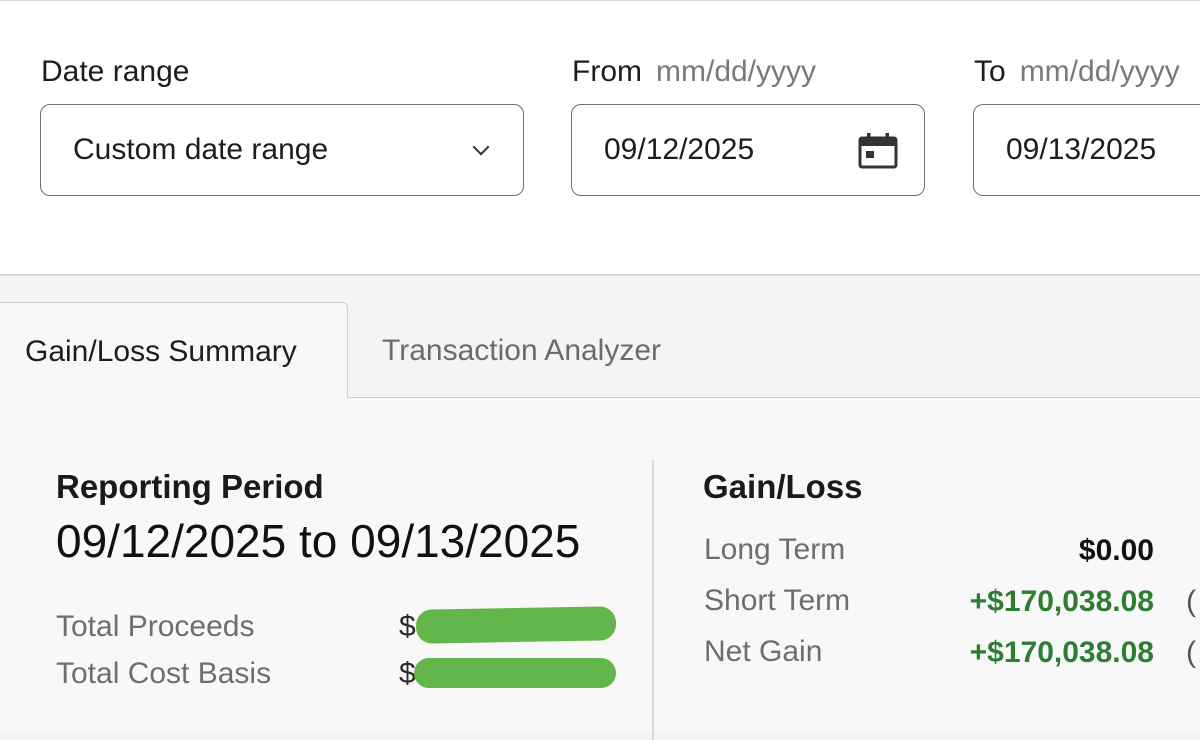 This screenshot has width=1200, height=740. Describe the element at coordinates (174, 350) in the screenshot. I see `tab-gain-loss-summary: Gain/Loss Summary` at that location.